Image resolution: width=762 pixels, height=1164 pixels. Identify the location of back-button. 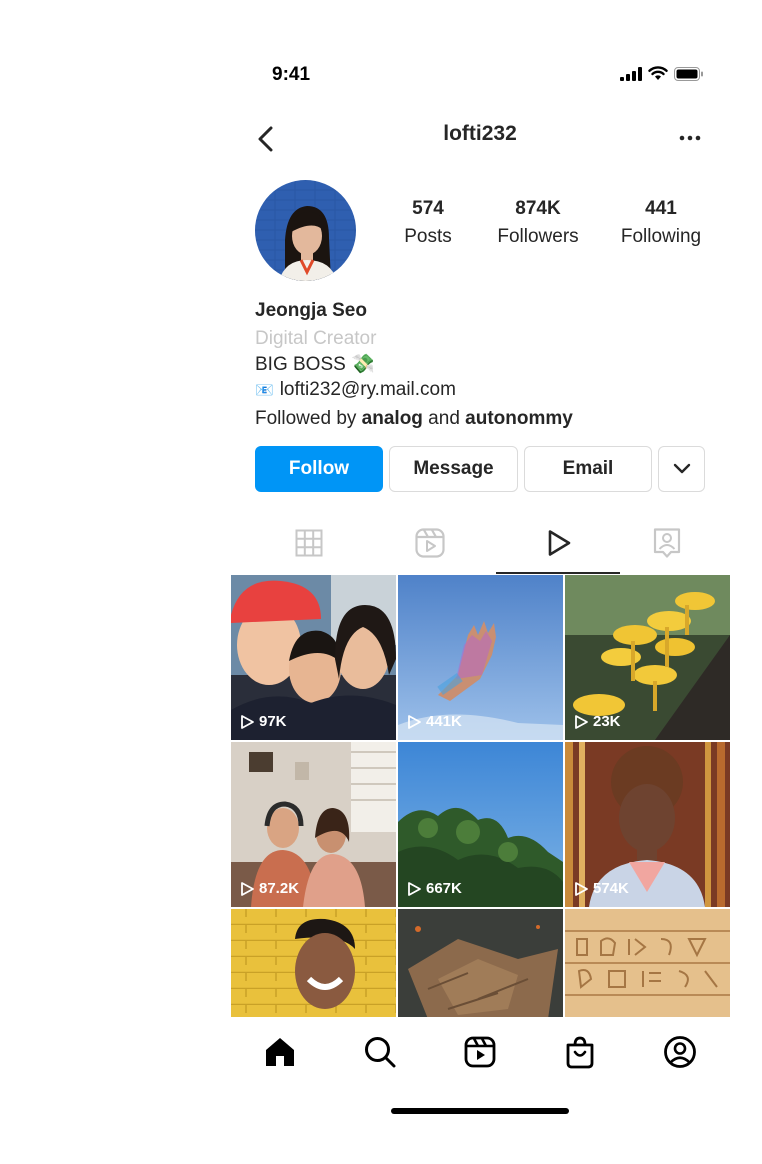
(266, 139).